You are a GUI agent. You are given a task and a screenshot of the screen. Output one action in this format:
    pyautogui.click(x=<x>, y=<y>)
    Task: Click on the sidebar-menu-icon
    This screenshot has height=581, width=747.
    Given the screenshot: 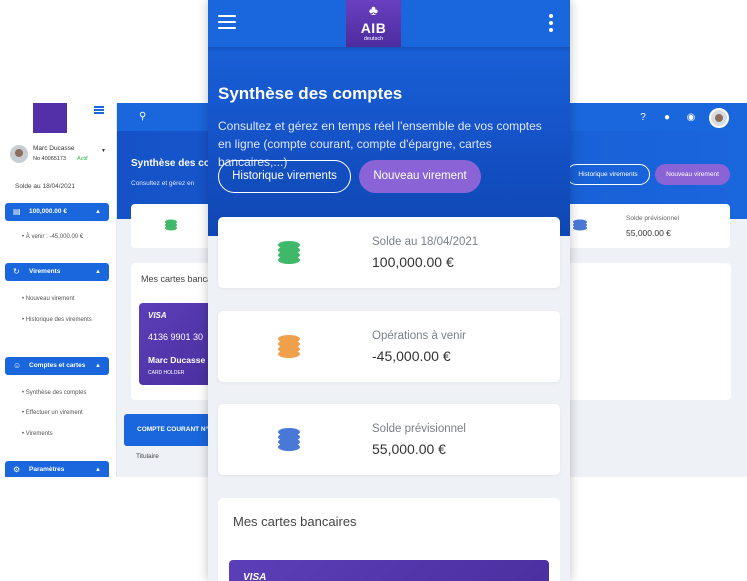 What is the action you would take?
    pyautogui.click(x=99, y=110)
    